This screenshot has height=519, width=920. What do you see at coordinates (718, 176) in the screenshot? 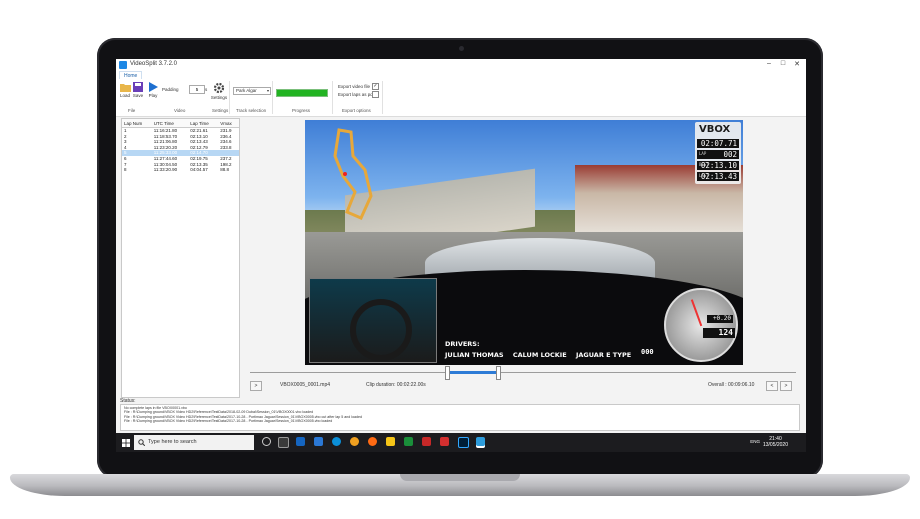
I see `vbox-last: 02:13.43` at bounding box center [718, 176].